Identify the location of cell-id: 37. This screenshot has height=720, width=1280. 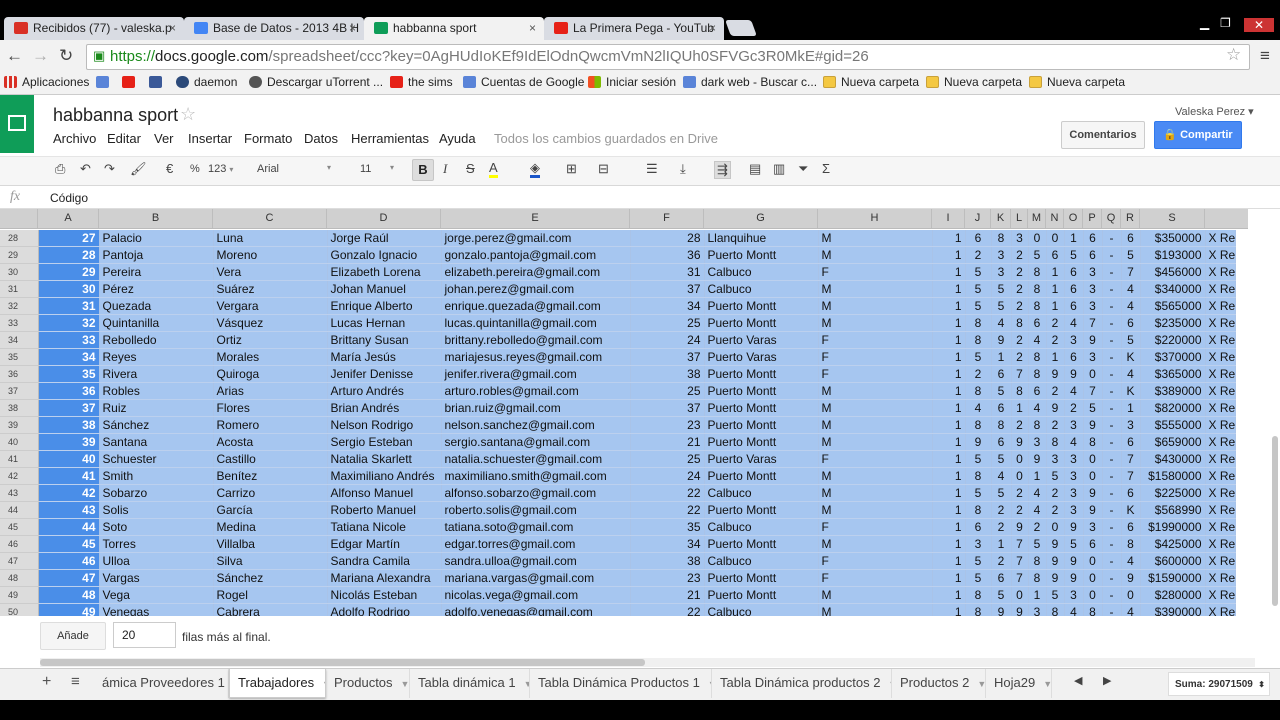
(69, 408).